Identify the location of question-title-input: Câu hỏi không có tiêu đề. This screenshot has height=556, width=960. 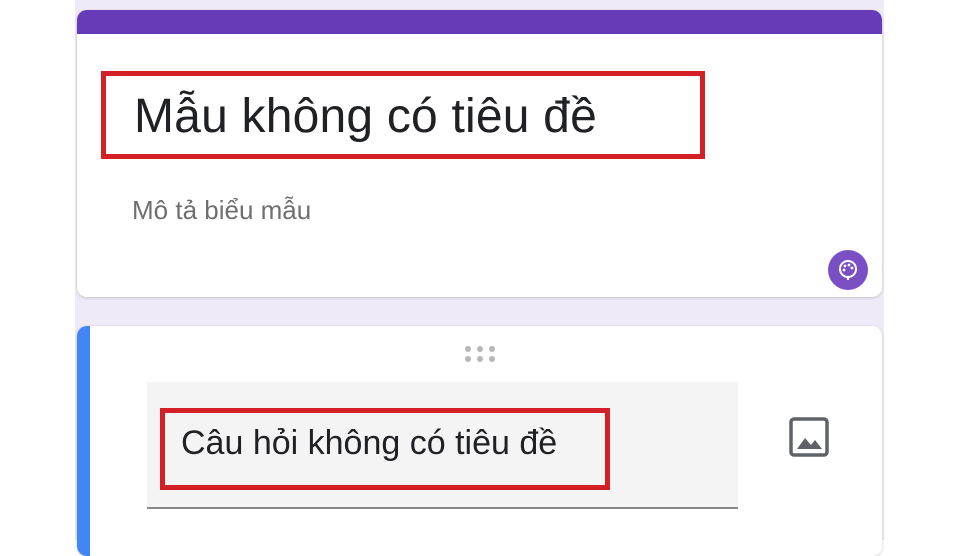
(369, 443).